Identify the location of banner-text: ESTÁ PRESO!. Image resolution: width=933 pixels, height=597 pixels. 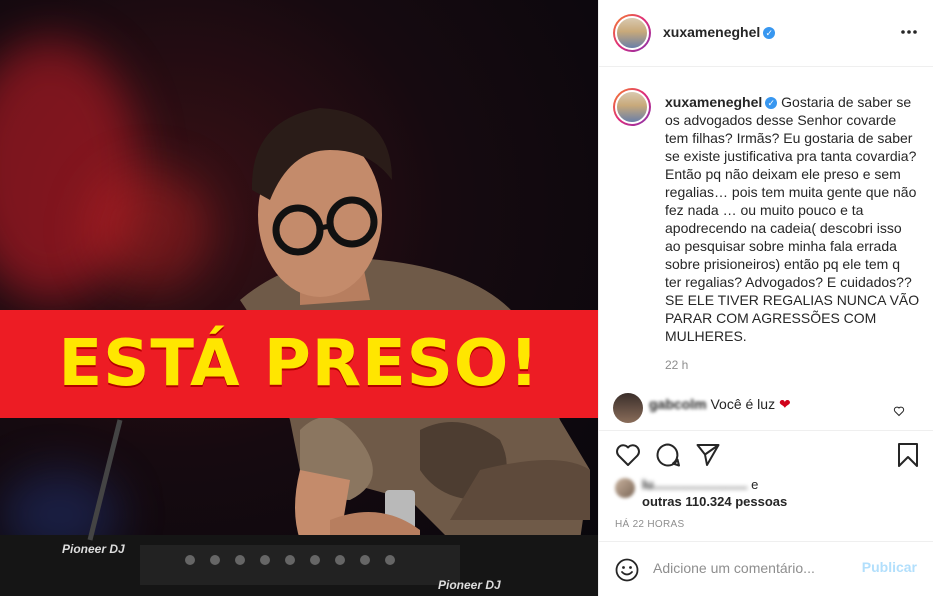
(299, 364).